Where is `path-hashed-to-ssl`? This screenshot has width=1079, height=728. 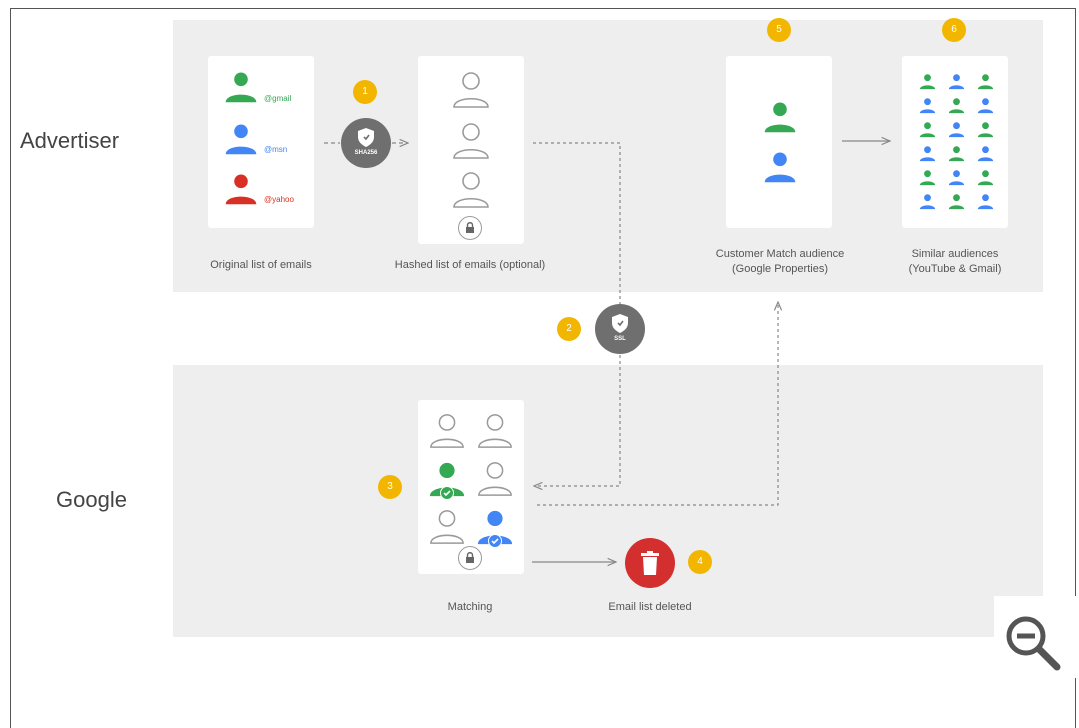 path-hashed-to-ssl is located at coordinates (577, 223).